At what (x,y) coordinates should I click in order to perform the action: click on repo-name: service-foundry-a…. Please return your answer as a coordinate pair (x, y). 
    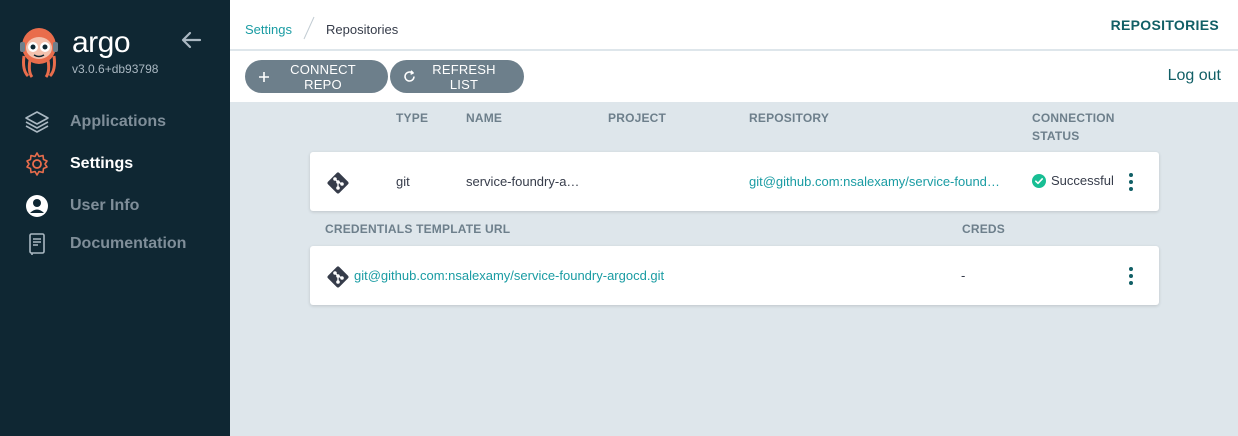
    Looking at the image, I should click on (523, 181).